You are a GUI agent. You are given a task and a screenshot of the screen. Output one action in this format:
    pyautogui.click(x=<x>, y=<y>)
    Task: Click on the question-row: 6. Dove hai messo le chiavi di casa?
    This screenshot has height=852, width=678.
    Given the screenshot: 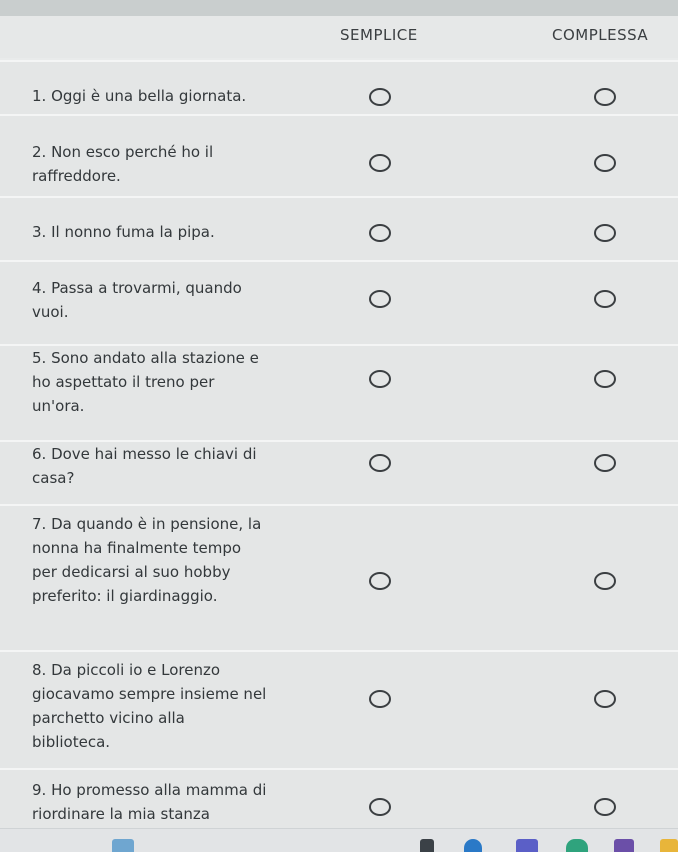 What is the action you would take?
    pyautogui.click(x=339, y=472)
    